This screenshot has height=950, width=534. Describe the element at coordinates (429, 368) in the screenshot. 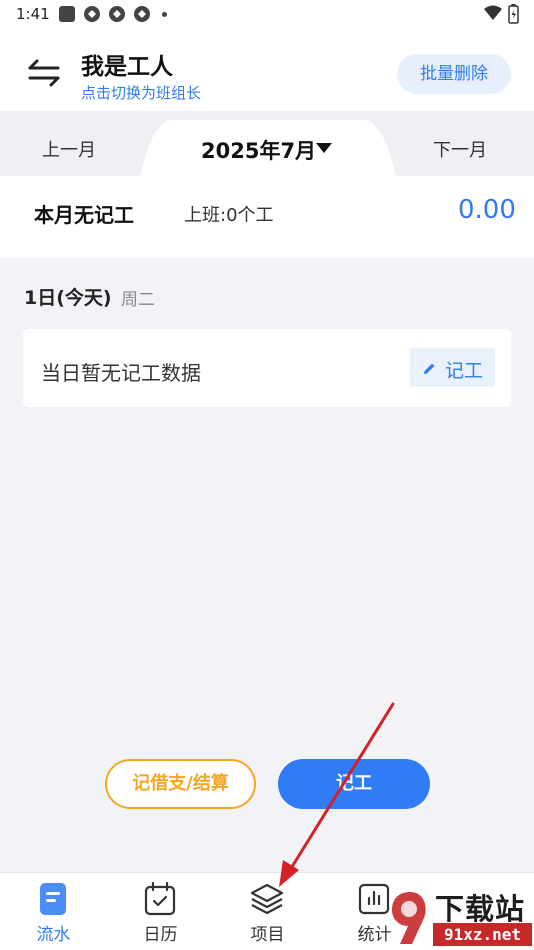

I see `pencil-icon` at that location.